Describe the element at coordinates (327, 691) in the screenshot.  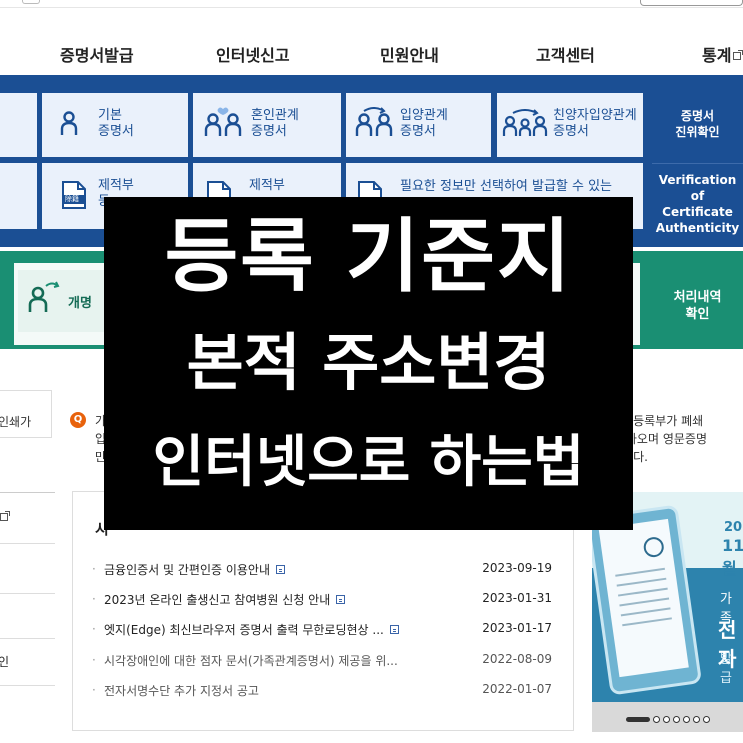
I see `news-item: · 전자서명수단 추가 지정서 공고 2022-01-07` at that location.